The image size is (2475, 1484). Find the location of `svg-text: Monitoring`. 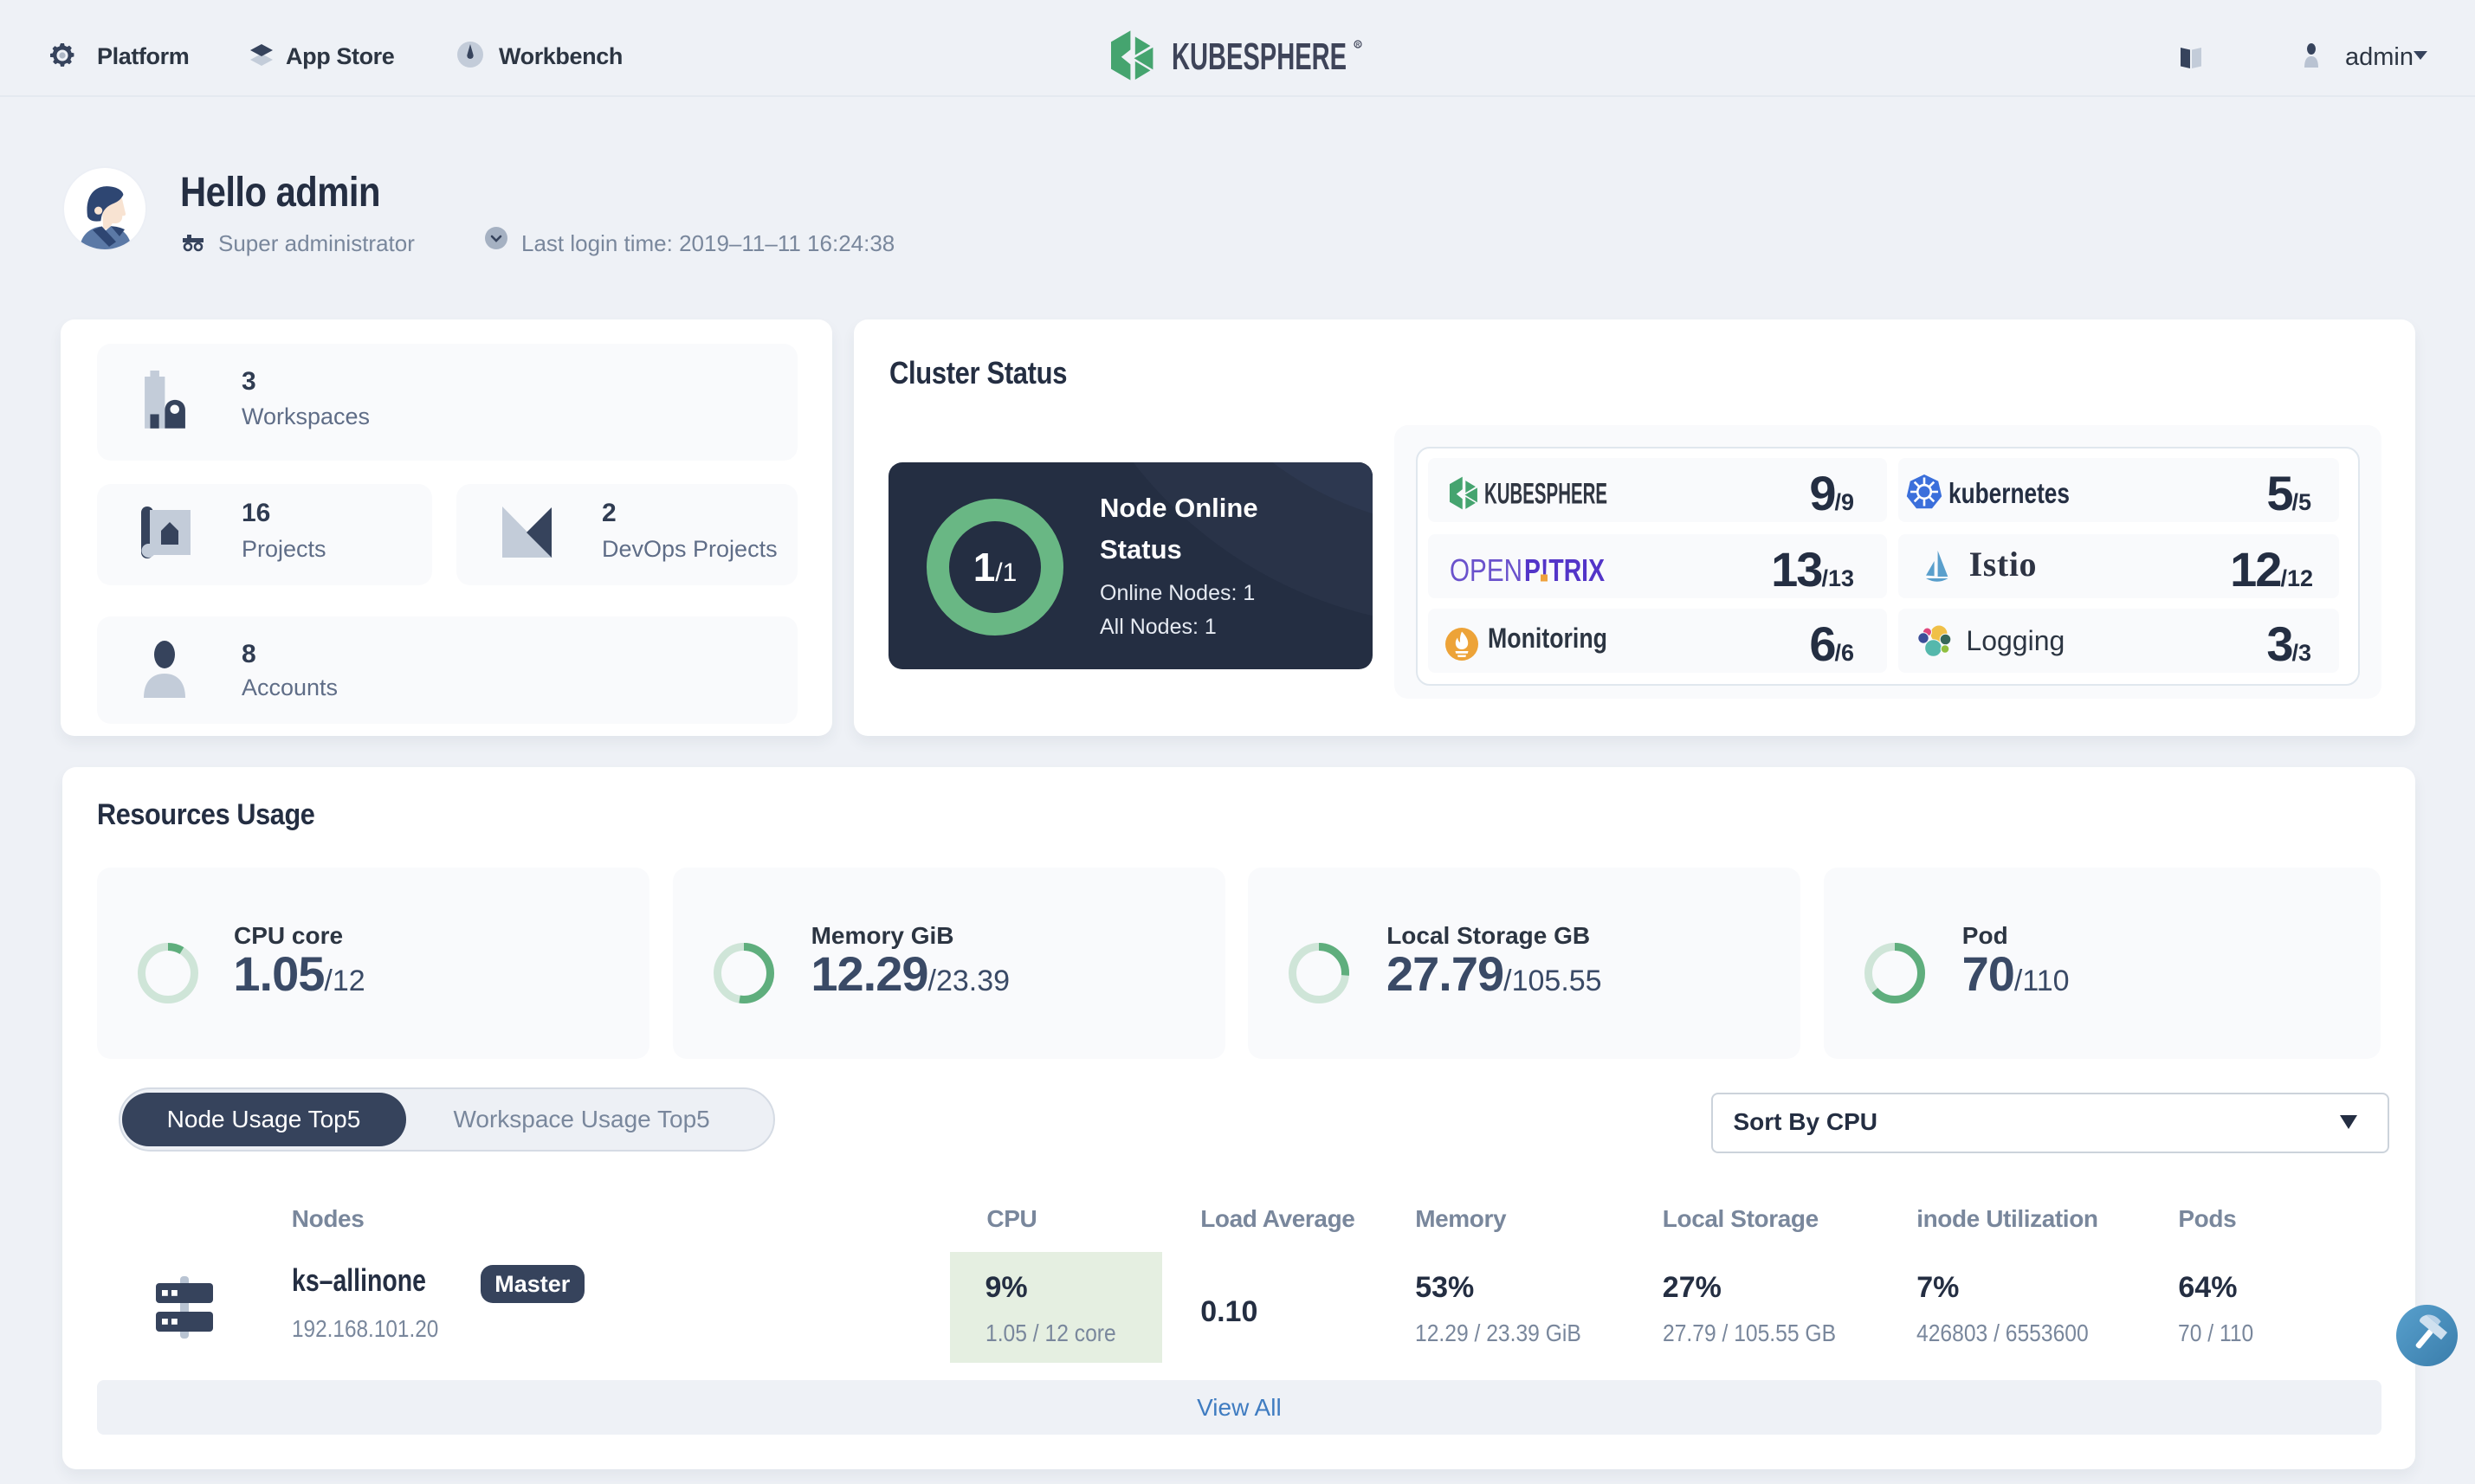

svg-text: Monitoring is located at coordinates (1547, 638).